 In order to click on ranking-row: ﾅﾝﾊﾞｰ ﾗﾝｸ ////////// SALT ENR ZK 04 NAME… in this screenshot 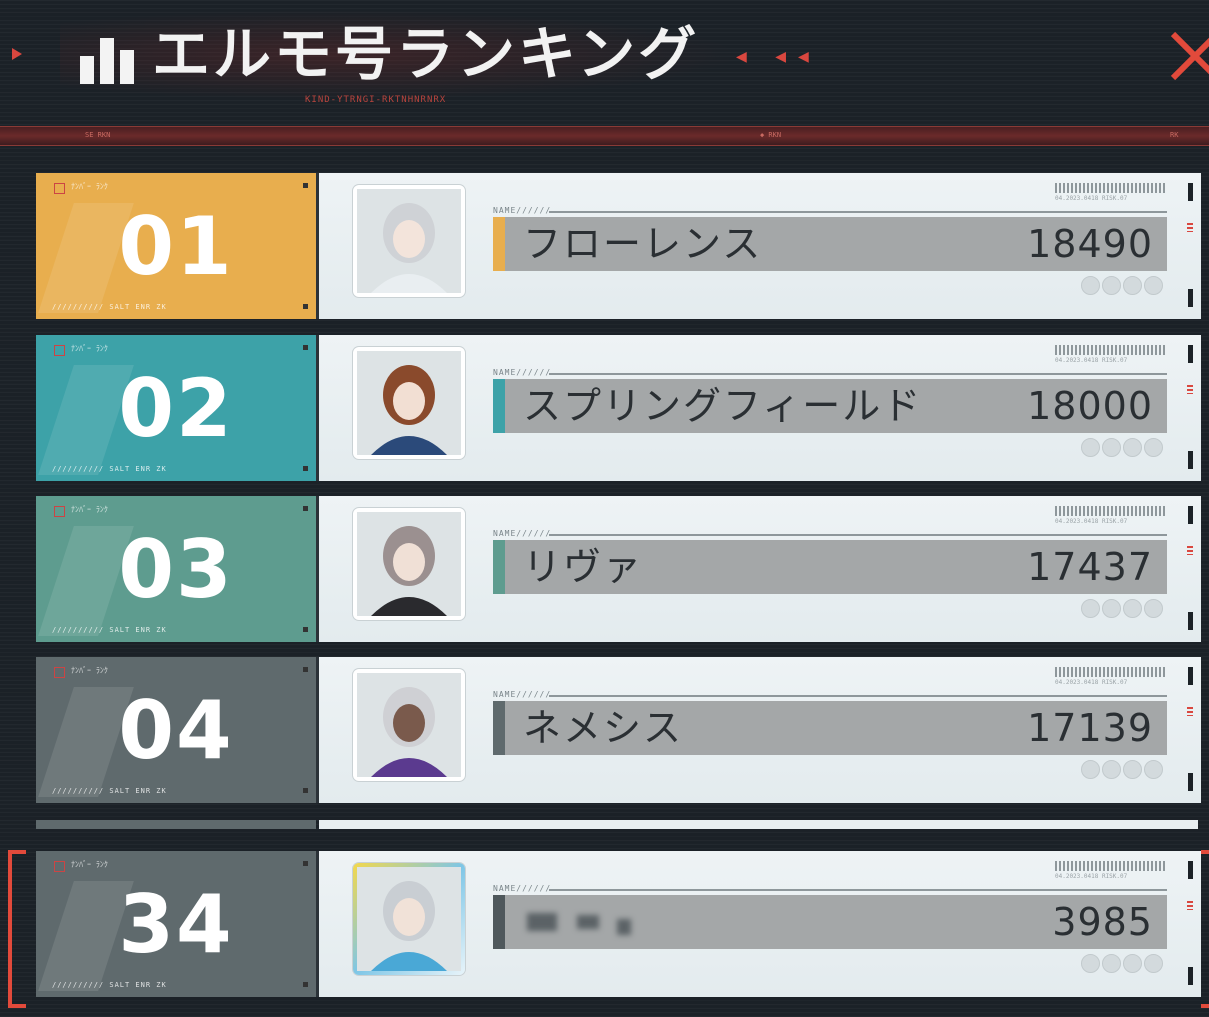, I will do `click(618, 730)`.